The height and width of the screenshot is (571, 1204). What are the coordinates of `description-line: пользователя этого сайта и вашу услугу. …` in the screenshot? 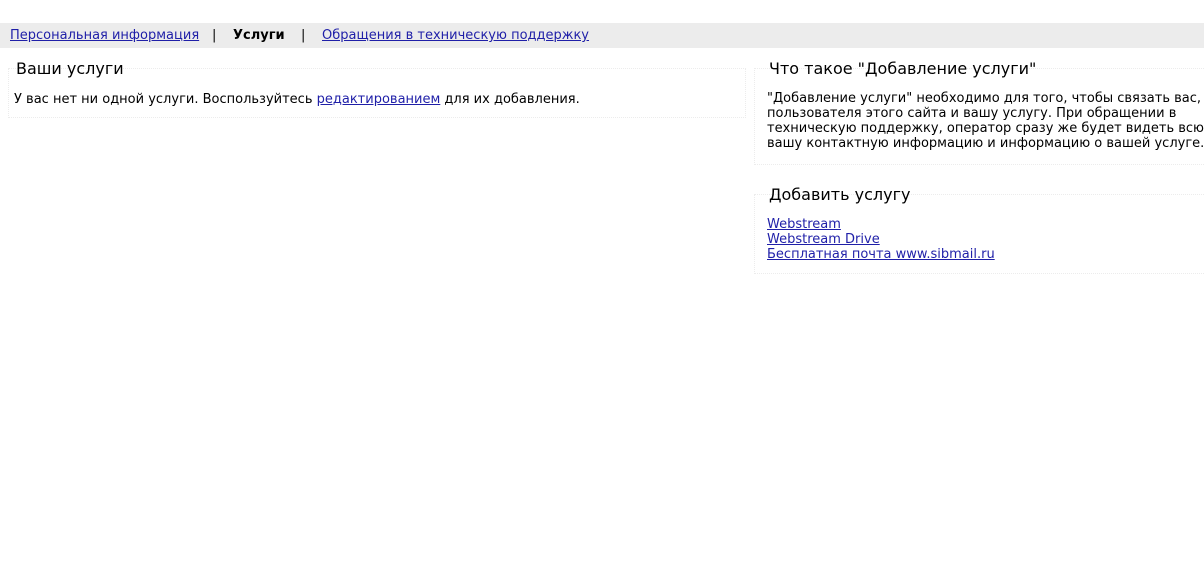 It's located at (972, 113).